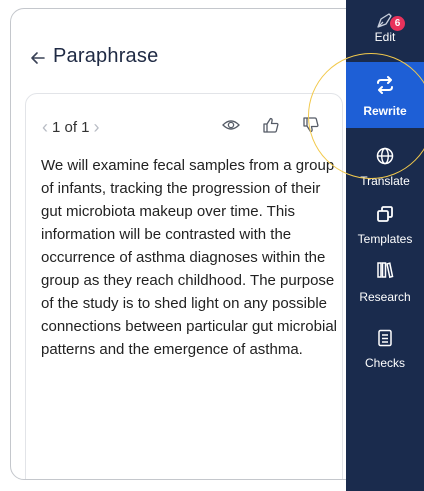  What do you see at coordinates (45, 127) in the screenshot?
I see `chevron-left-icon: ‹` at bounding box center [45, 127].